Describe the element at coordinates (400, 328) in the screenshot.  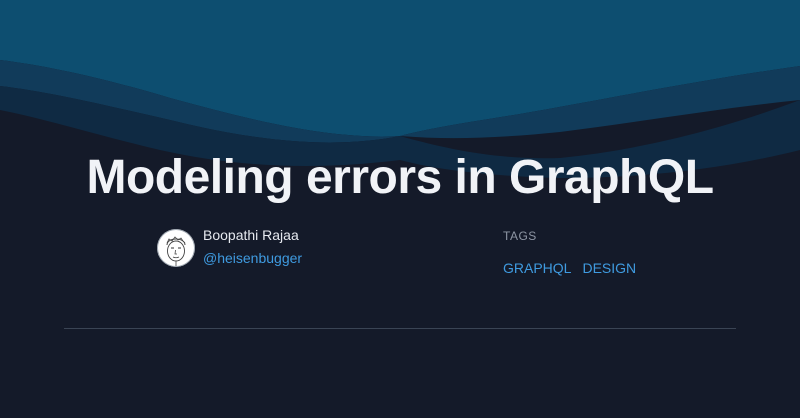
I see `divider` at that location.